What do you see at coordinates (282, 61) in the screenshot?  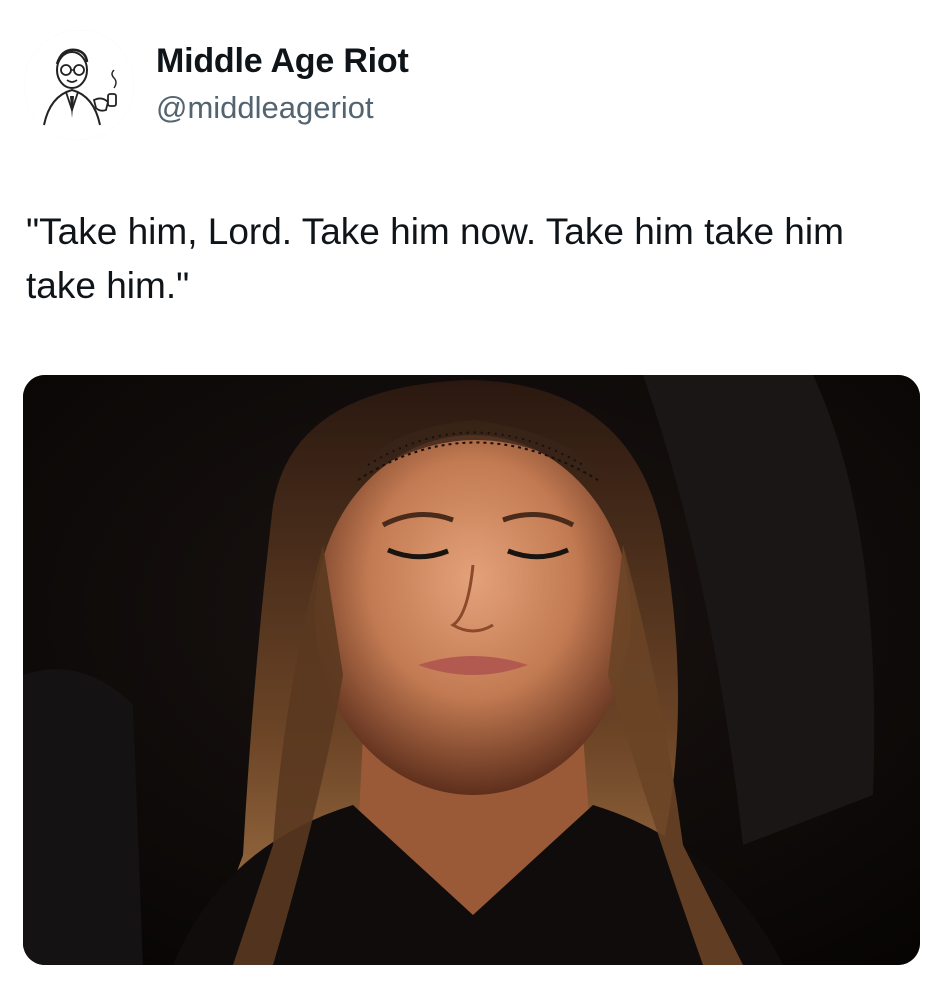 I see `author-name: Middle Age Riot` at bounding box center [282, 61].